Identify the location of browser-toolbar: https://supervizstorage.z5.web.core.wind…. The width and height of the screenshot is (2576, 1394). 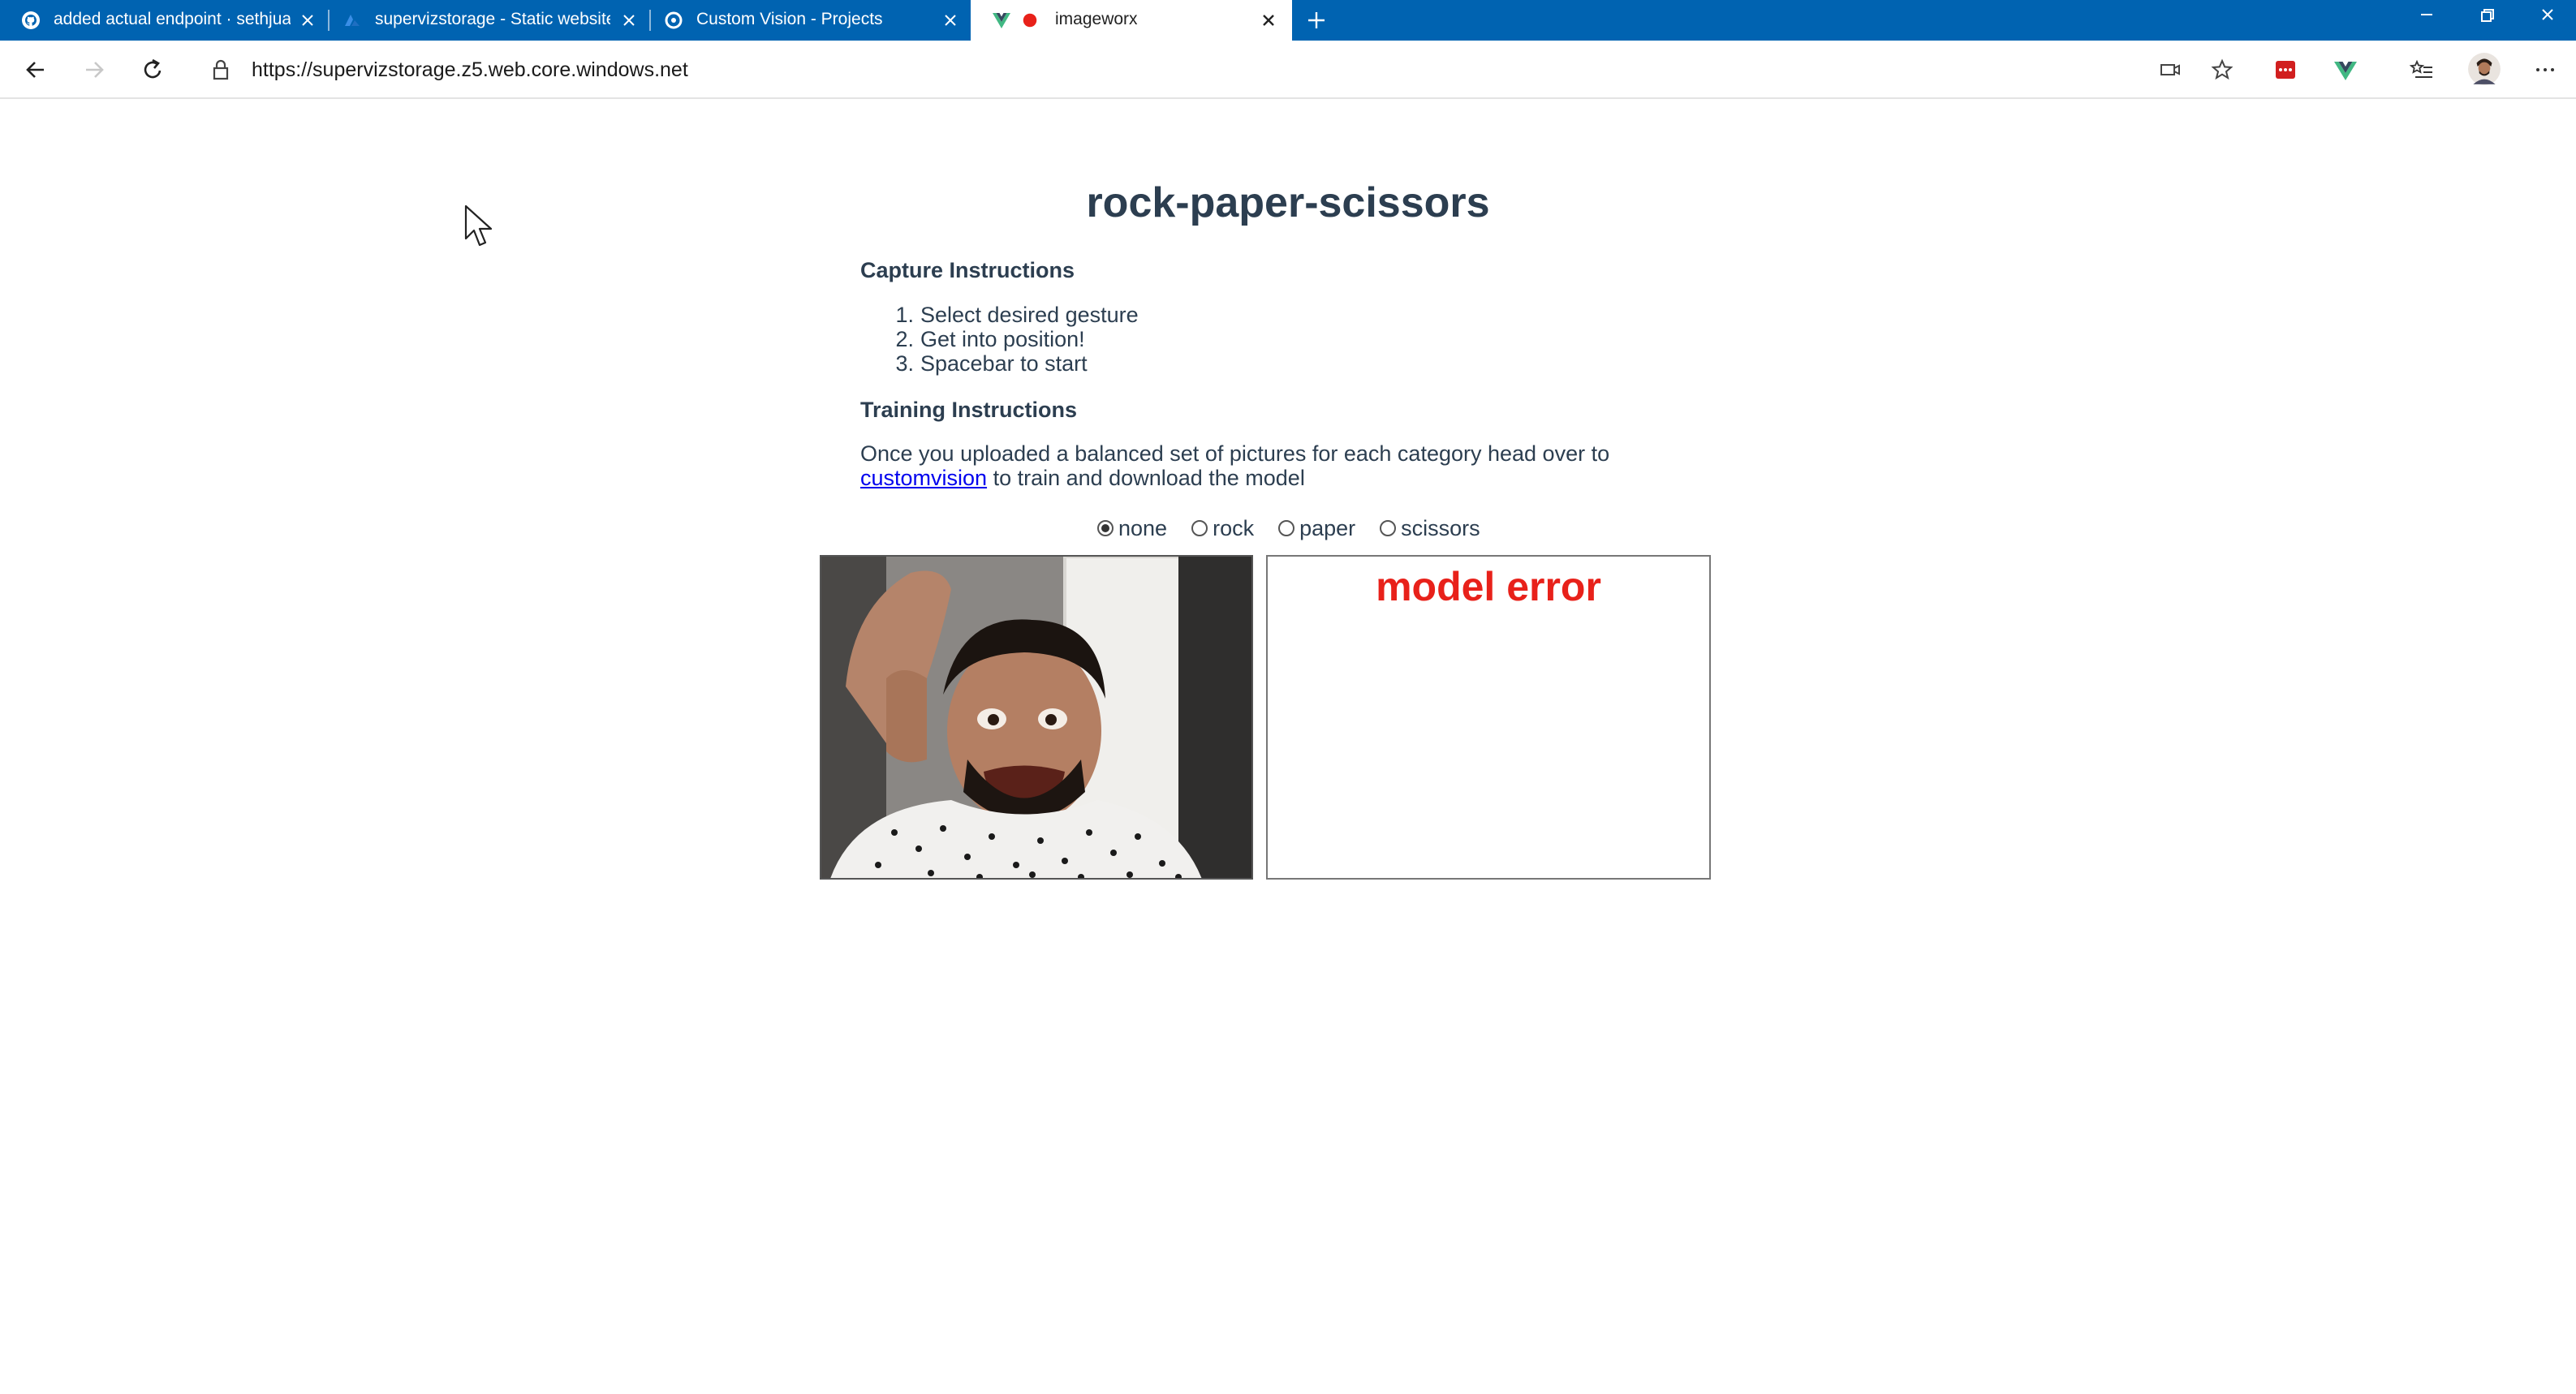
(1288, 70).